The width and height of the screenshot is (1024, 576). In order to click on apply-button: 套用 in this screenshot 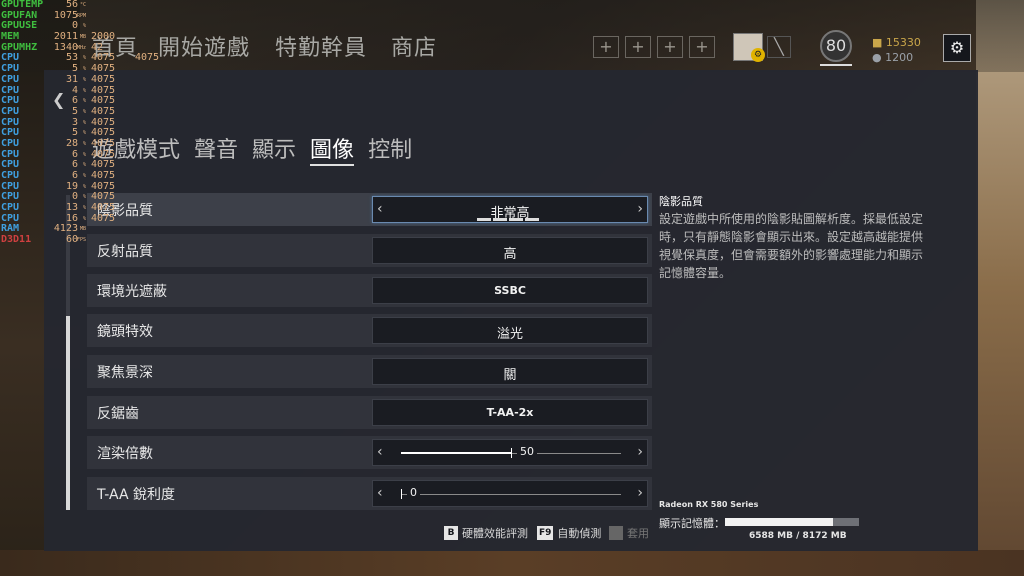, I will do `click(629, 533)`.